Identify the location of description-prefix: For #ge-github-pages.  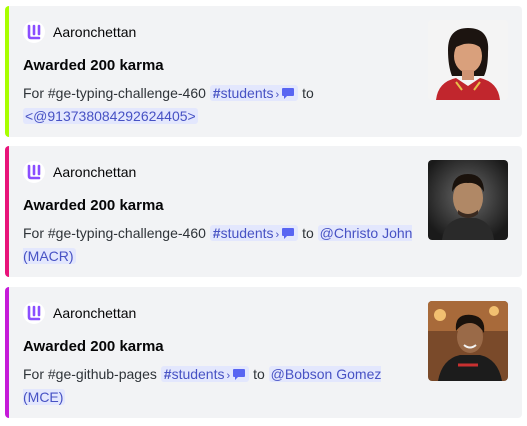
(90, 374).